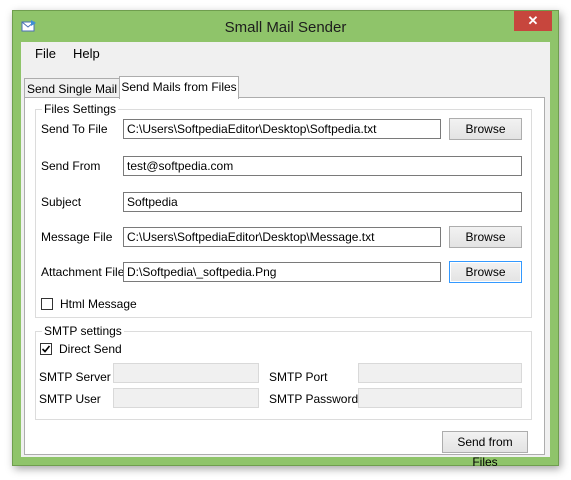  What do you see at coordinates (98, 304) in the screenshot?
I see `html-message-label: Html Message` at bounding box center [98, 304].